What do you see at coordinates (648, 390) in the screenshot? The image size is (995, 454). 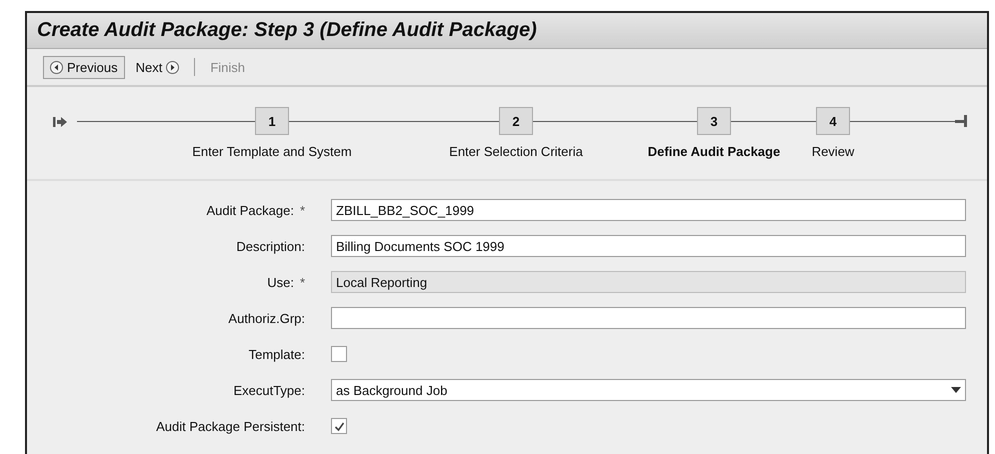 I see `dropdown-field: as Background Job` at bounding box center [648, 390].